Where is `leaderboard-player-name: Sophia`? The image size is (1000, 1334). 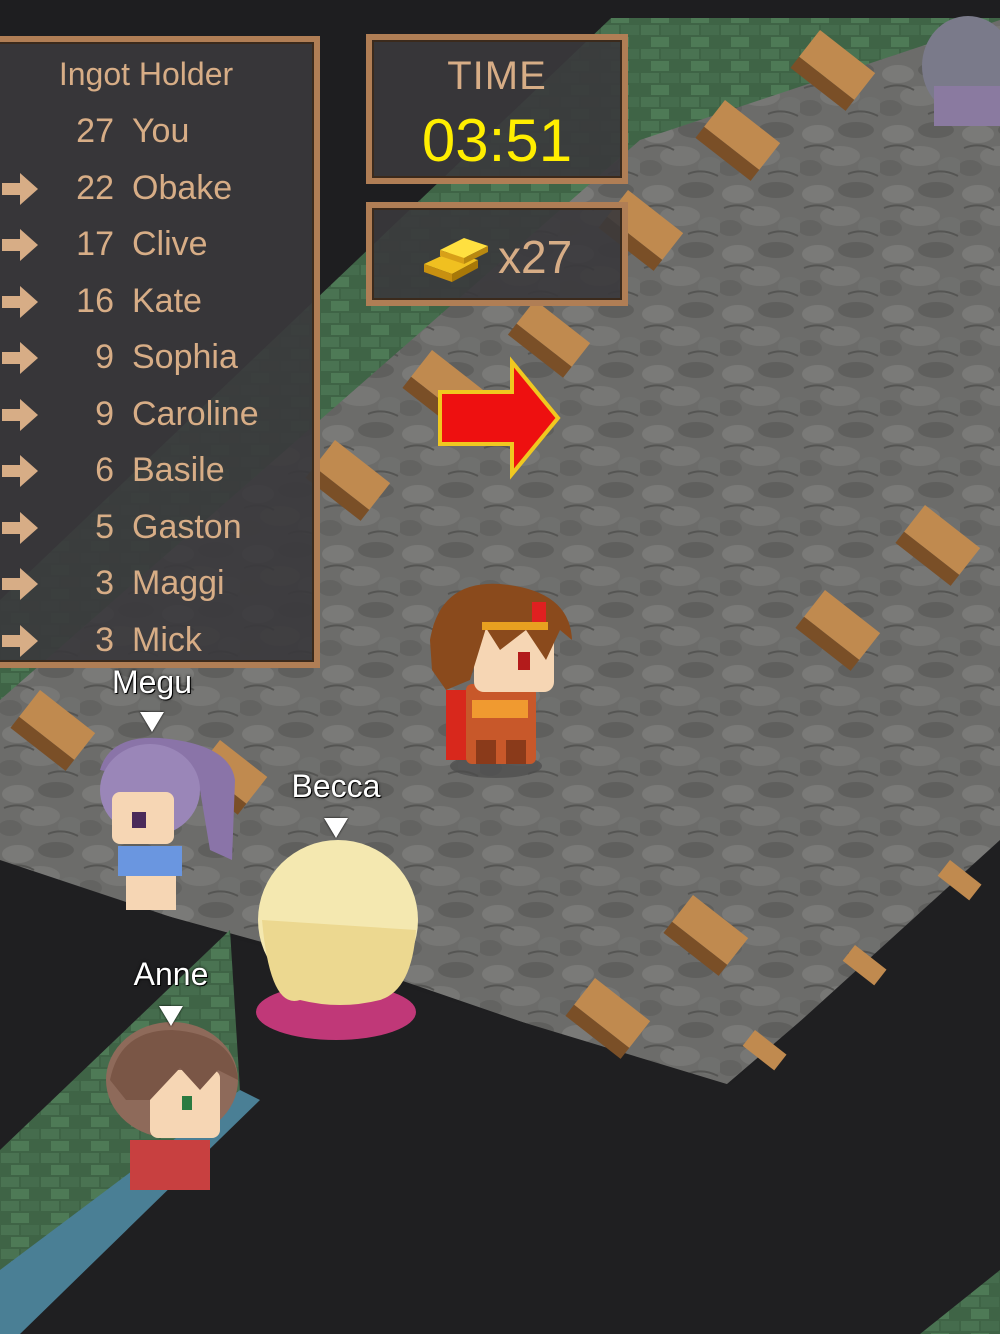 leaderboard-player-name: Sophia is located at coordinates (185, 357).